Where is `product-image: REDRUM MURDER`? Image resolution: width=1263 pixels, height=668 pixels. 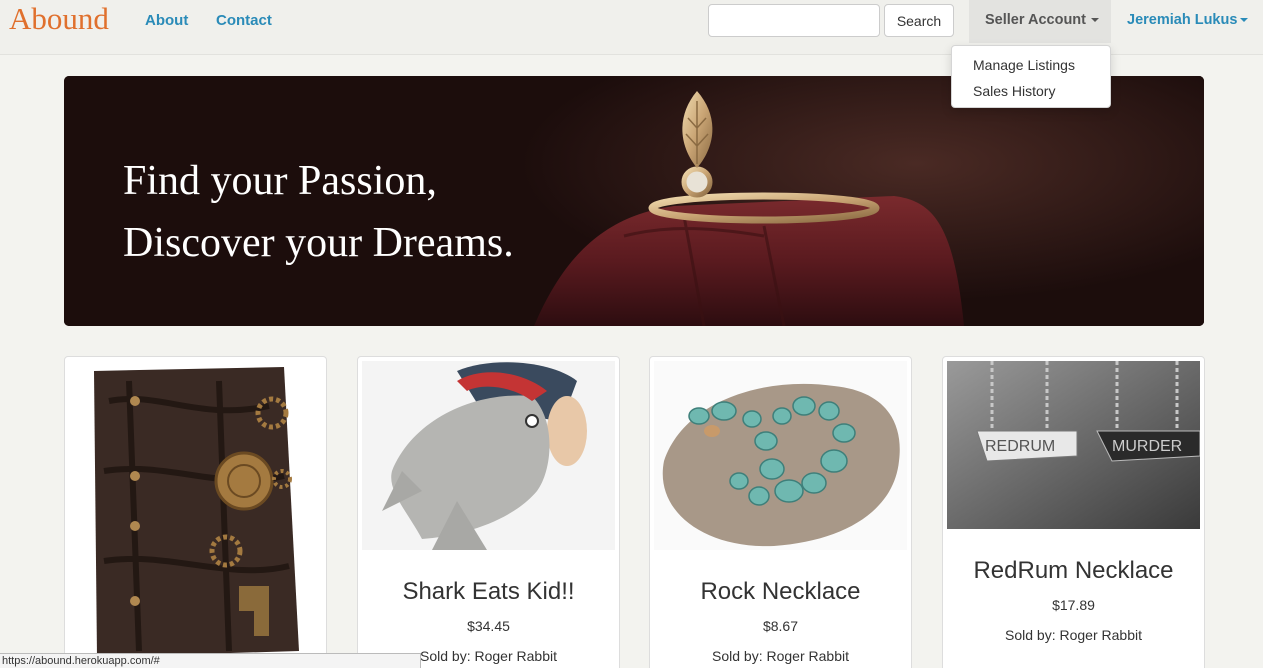
product-image: REDRUM MURDER is located at coordinates (1073, 445).